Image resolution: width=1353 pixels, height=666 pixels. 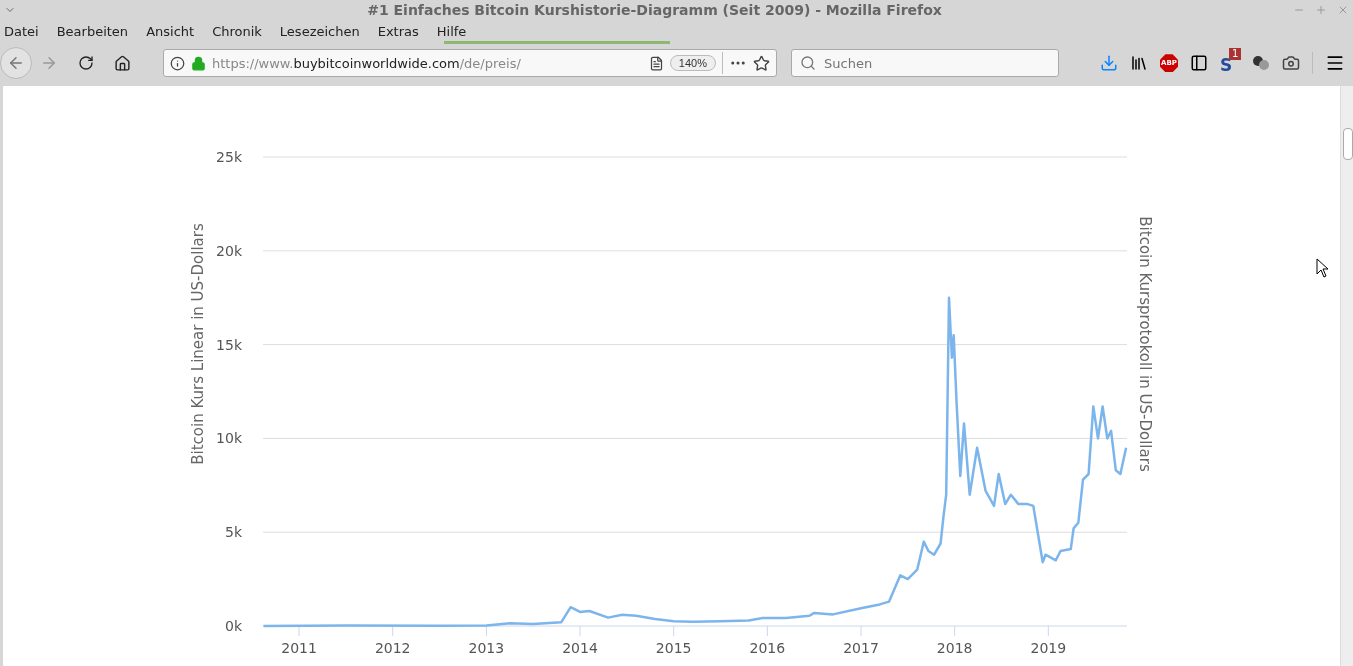 I want to click on info-icon, so click(x=177, y=63).